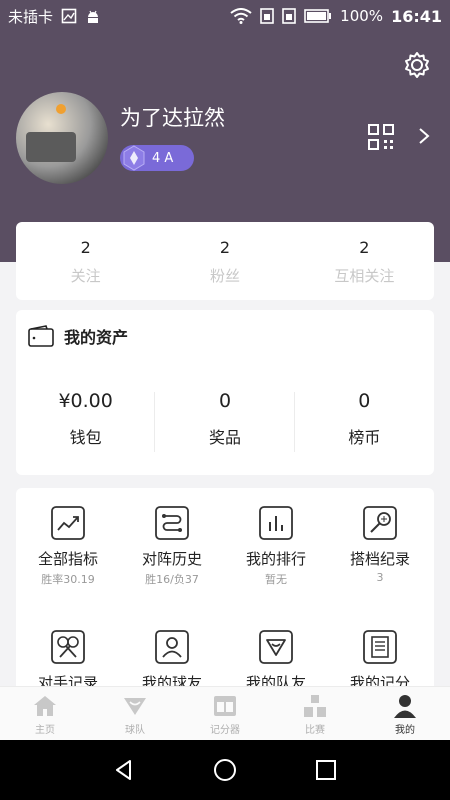 The width and height of the screenshot is (450, 800). What do you see at coordinates (225, 16) in the screenshot?
I see `status-bar: 未插卡 100% 16:41` at bounding box center [225, 16].